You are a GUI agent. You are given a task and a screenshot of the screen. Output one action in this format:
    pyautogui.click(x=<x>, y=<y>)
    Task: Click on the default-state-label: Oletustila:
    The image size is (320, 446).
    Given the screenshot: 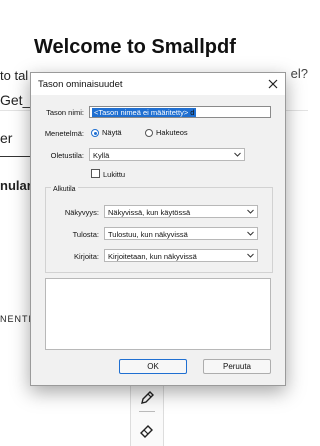 What is the action you would take?
    pyautogui.click(x=67, y=155)
    